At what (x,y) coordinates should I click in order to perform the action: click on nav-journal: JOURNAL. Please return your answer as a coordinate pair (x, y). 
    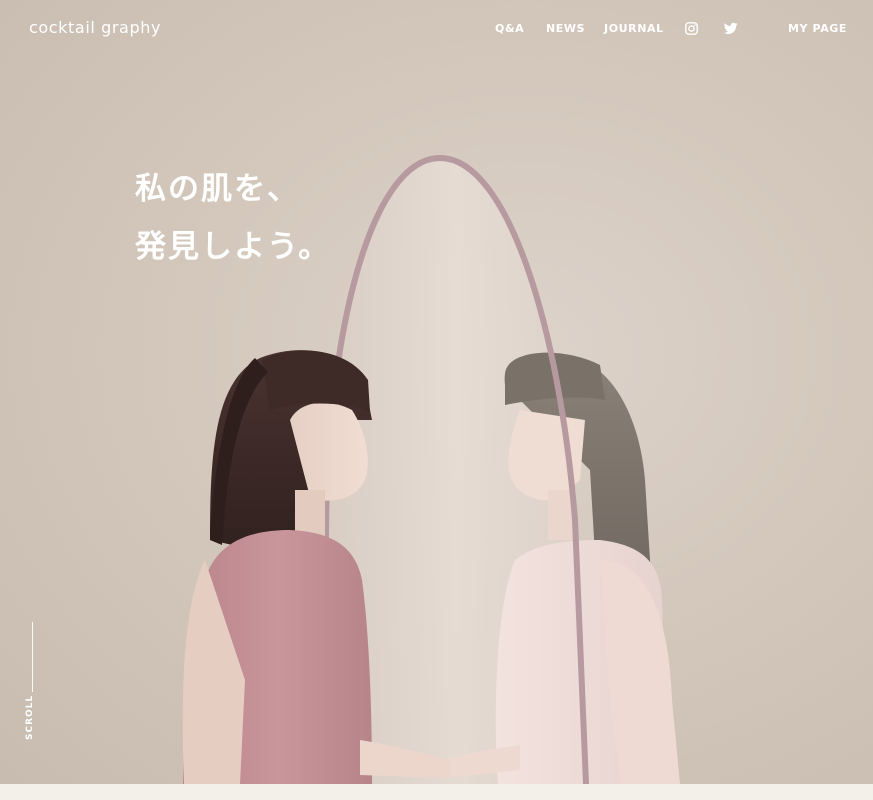
    Looking at the image, I should click on (634, 28).